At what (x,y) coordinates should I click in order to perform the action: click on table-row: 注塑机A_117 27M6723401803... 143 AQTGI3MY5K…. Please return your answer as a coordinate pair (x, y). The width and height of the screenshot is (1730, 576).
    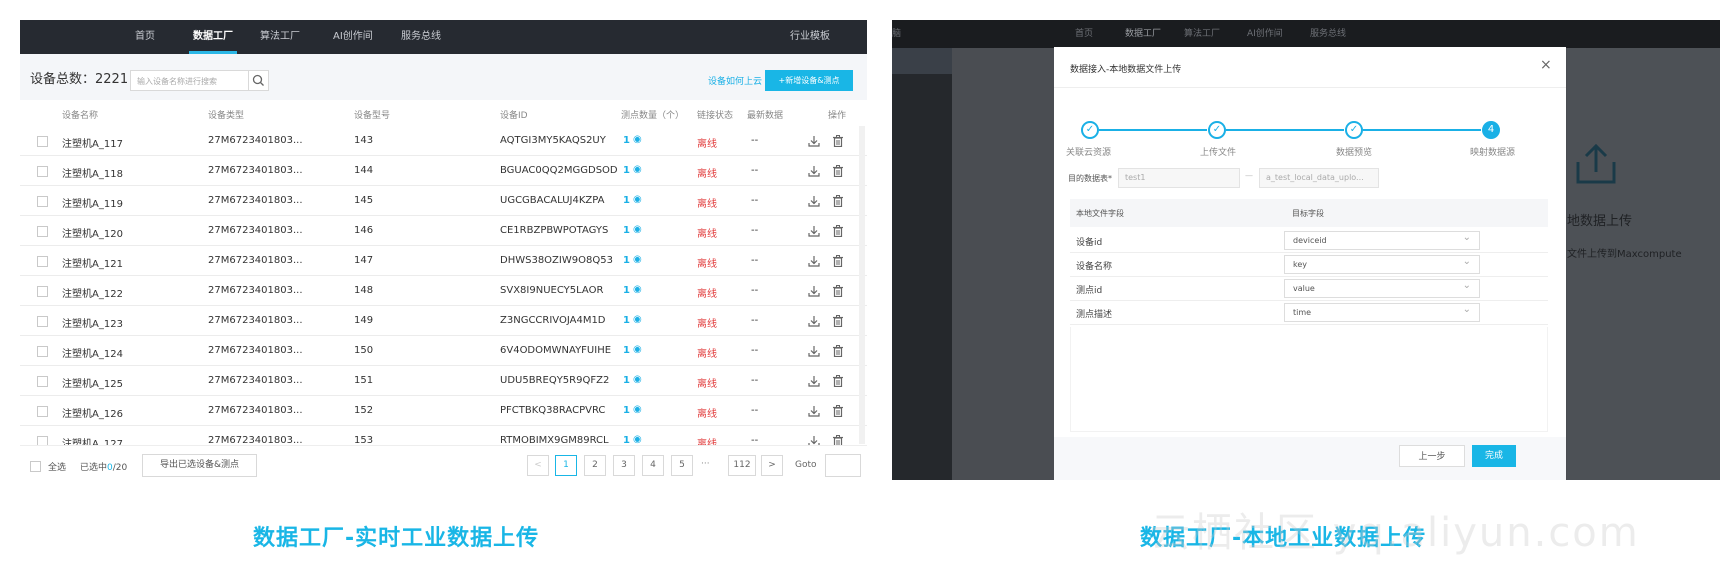
    Looking at the image, I should click on (443, 141).